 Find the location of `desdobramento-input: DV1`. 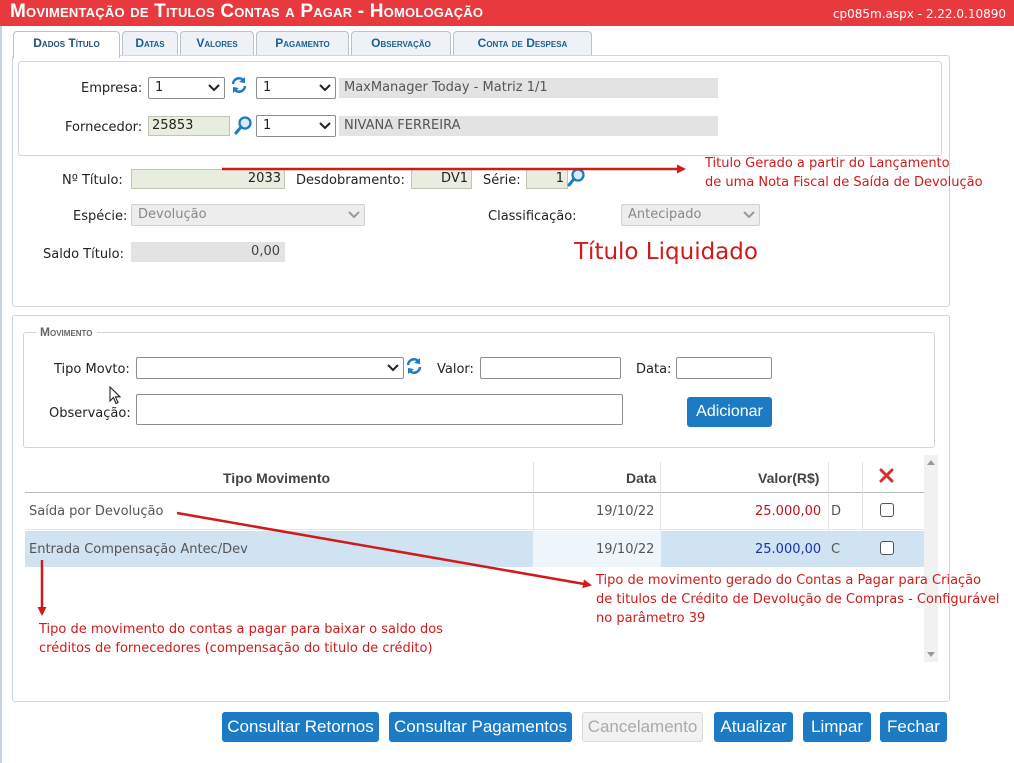

desdobramento-input: DV1 is located at coordinates (441, 179).